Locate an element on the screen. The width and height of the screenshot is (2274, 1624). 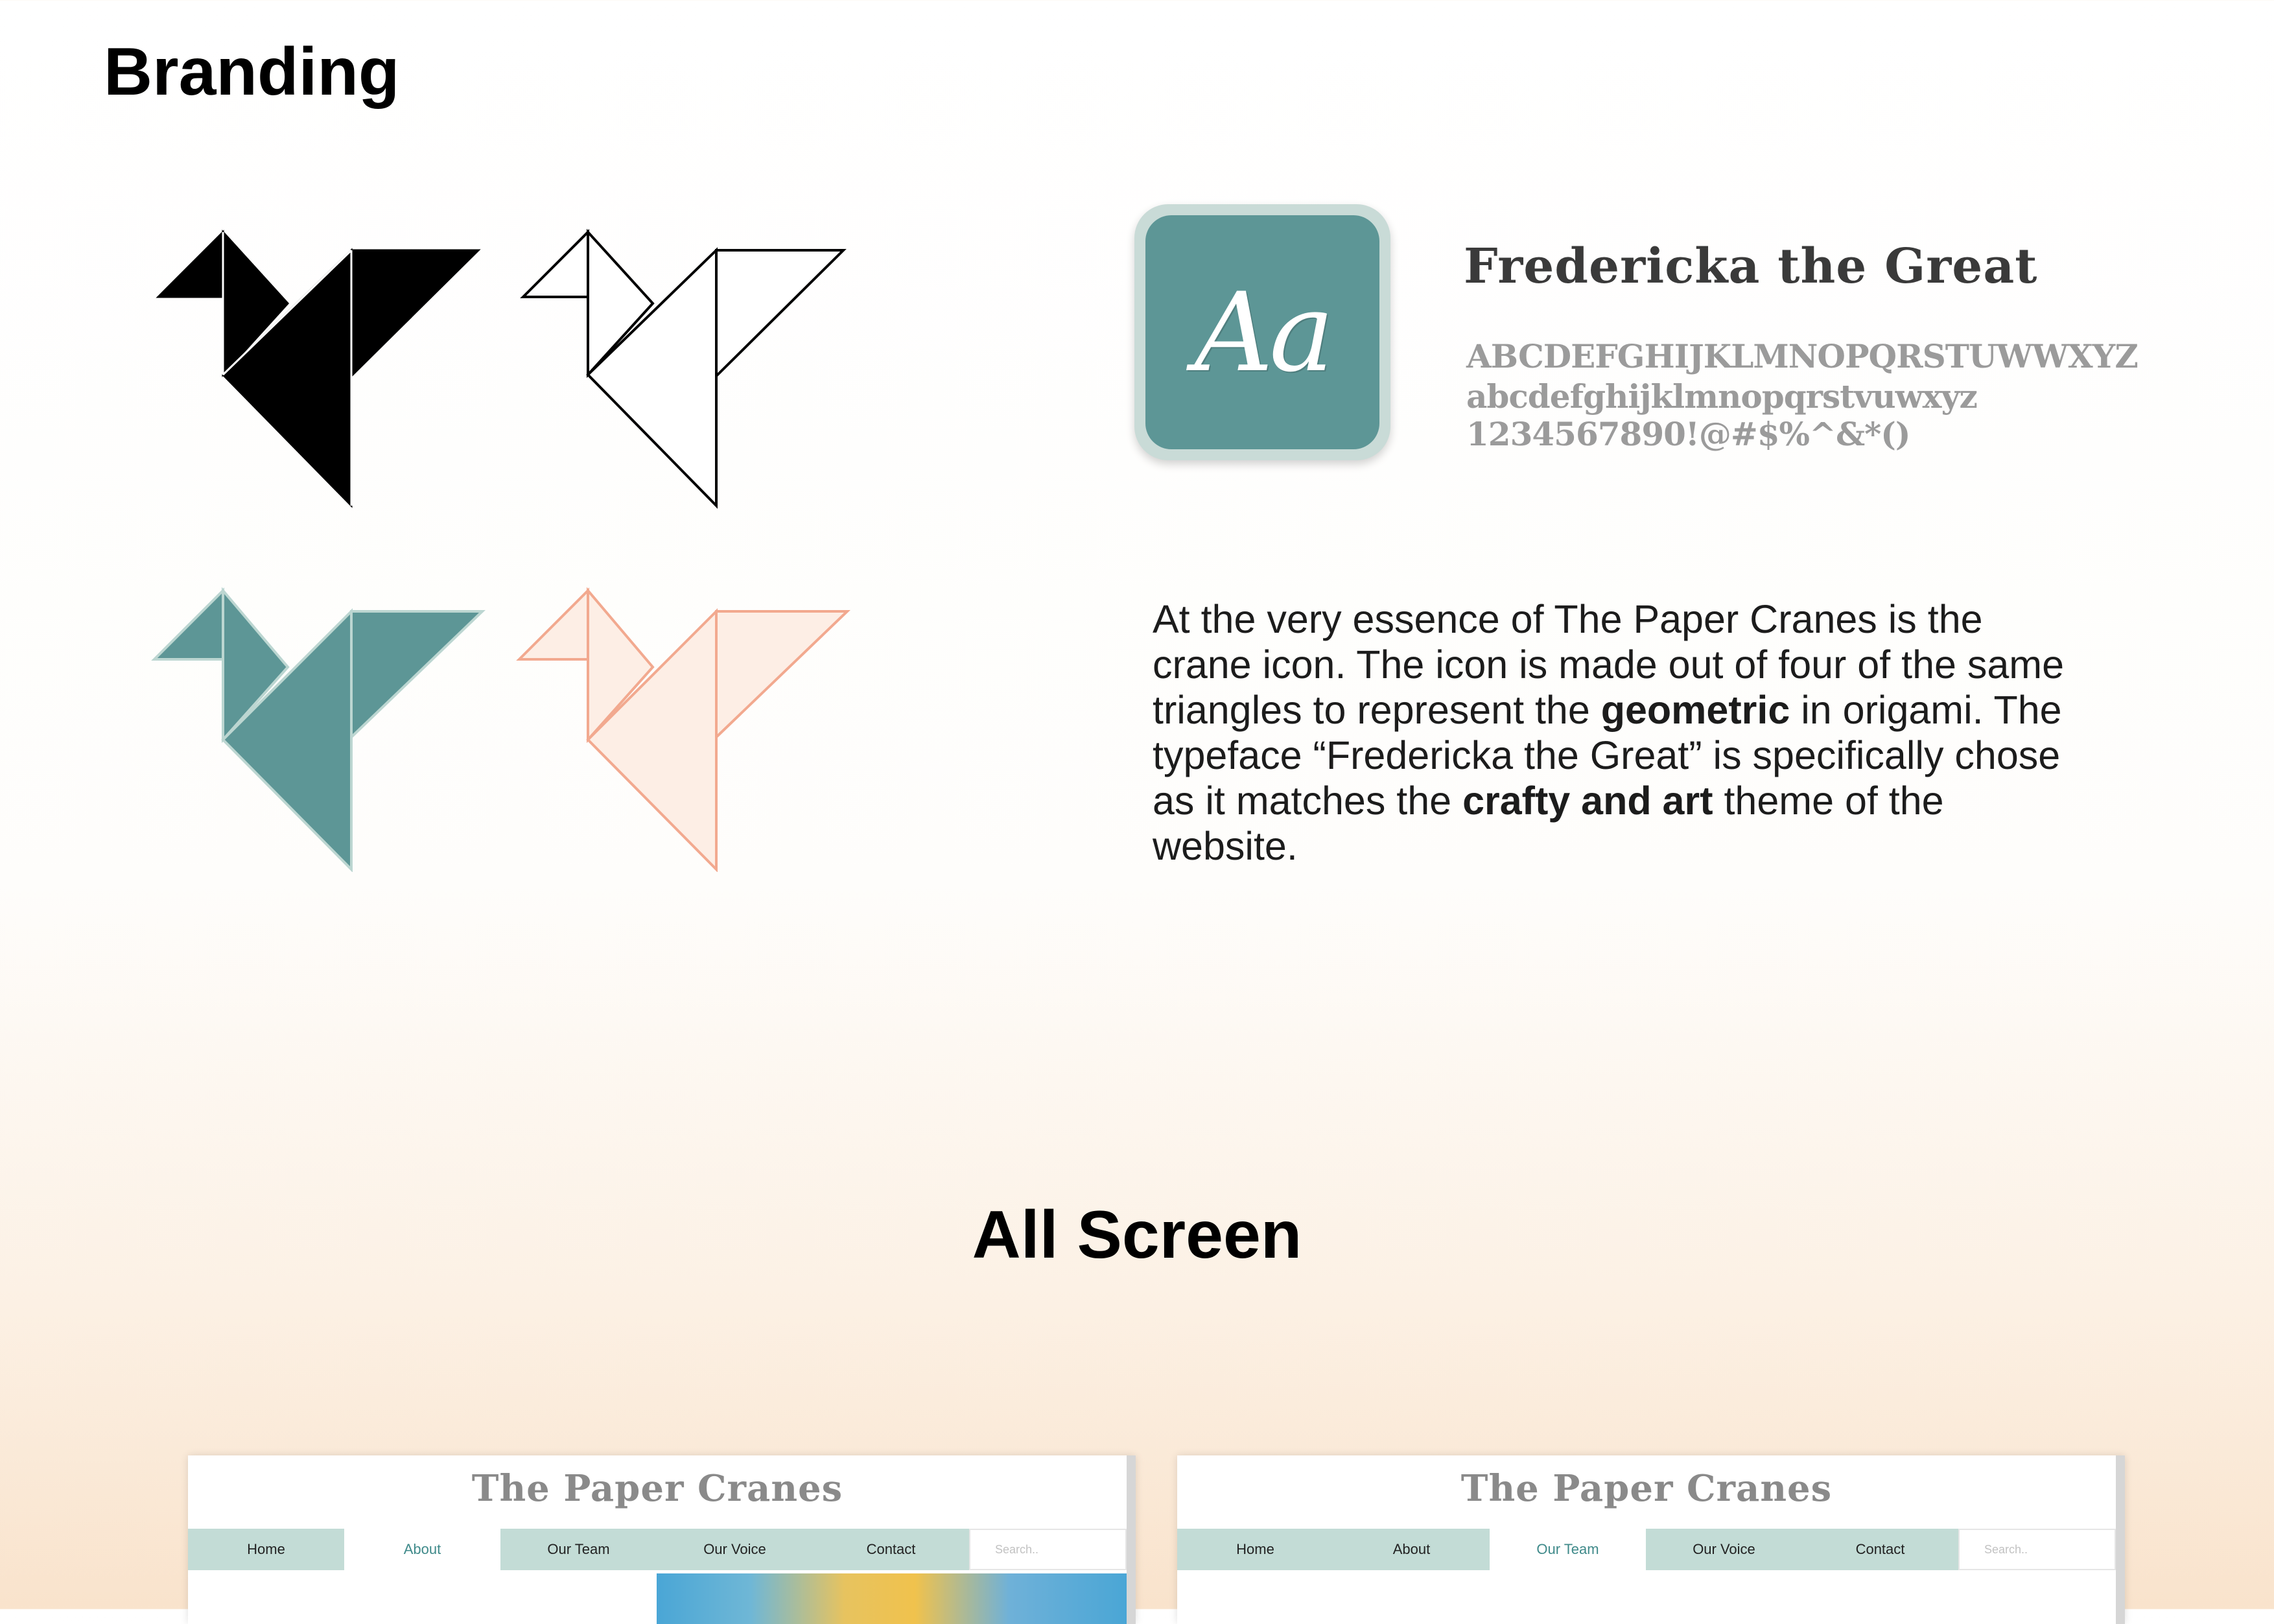
branding-heading: Branding is located at coordinates (252, 72).